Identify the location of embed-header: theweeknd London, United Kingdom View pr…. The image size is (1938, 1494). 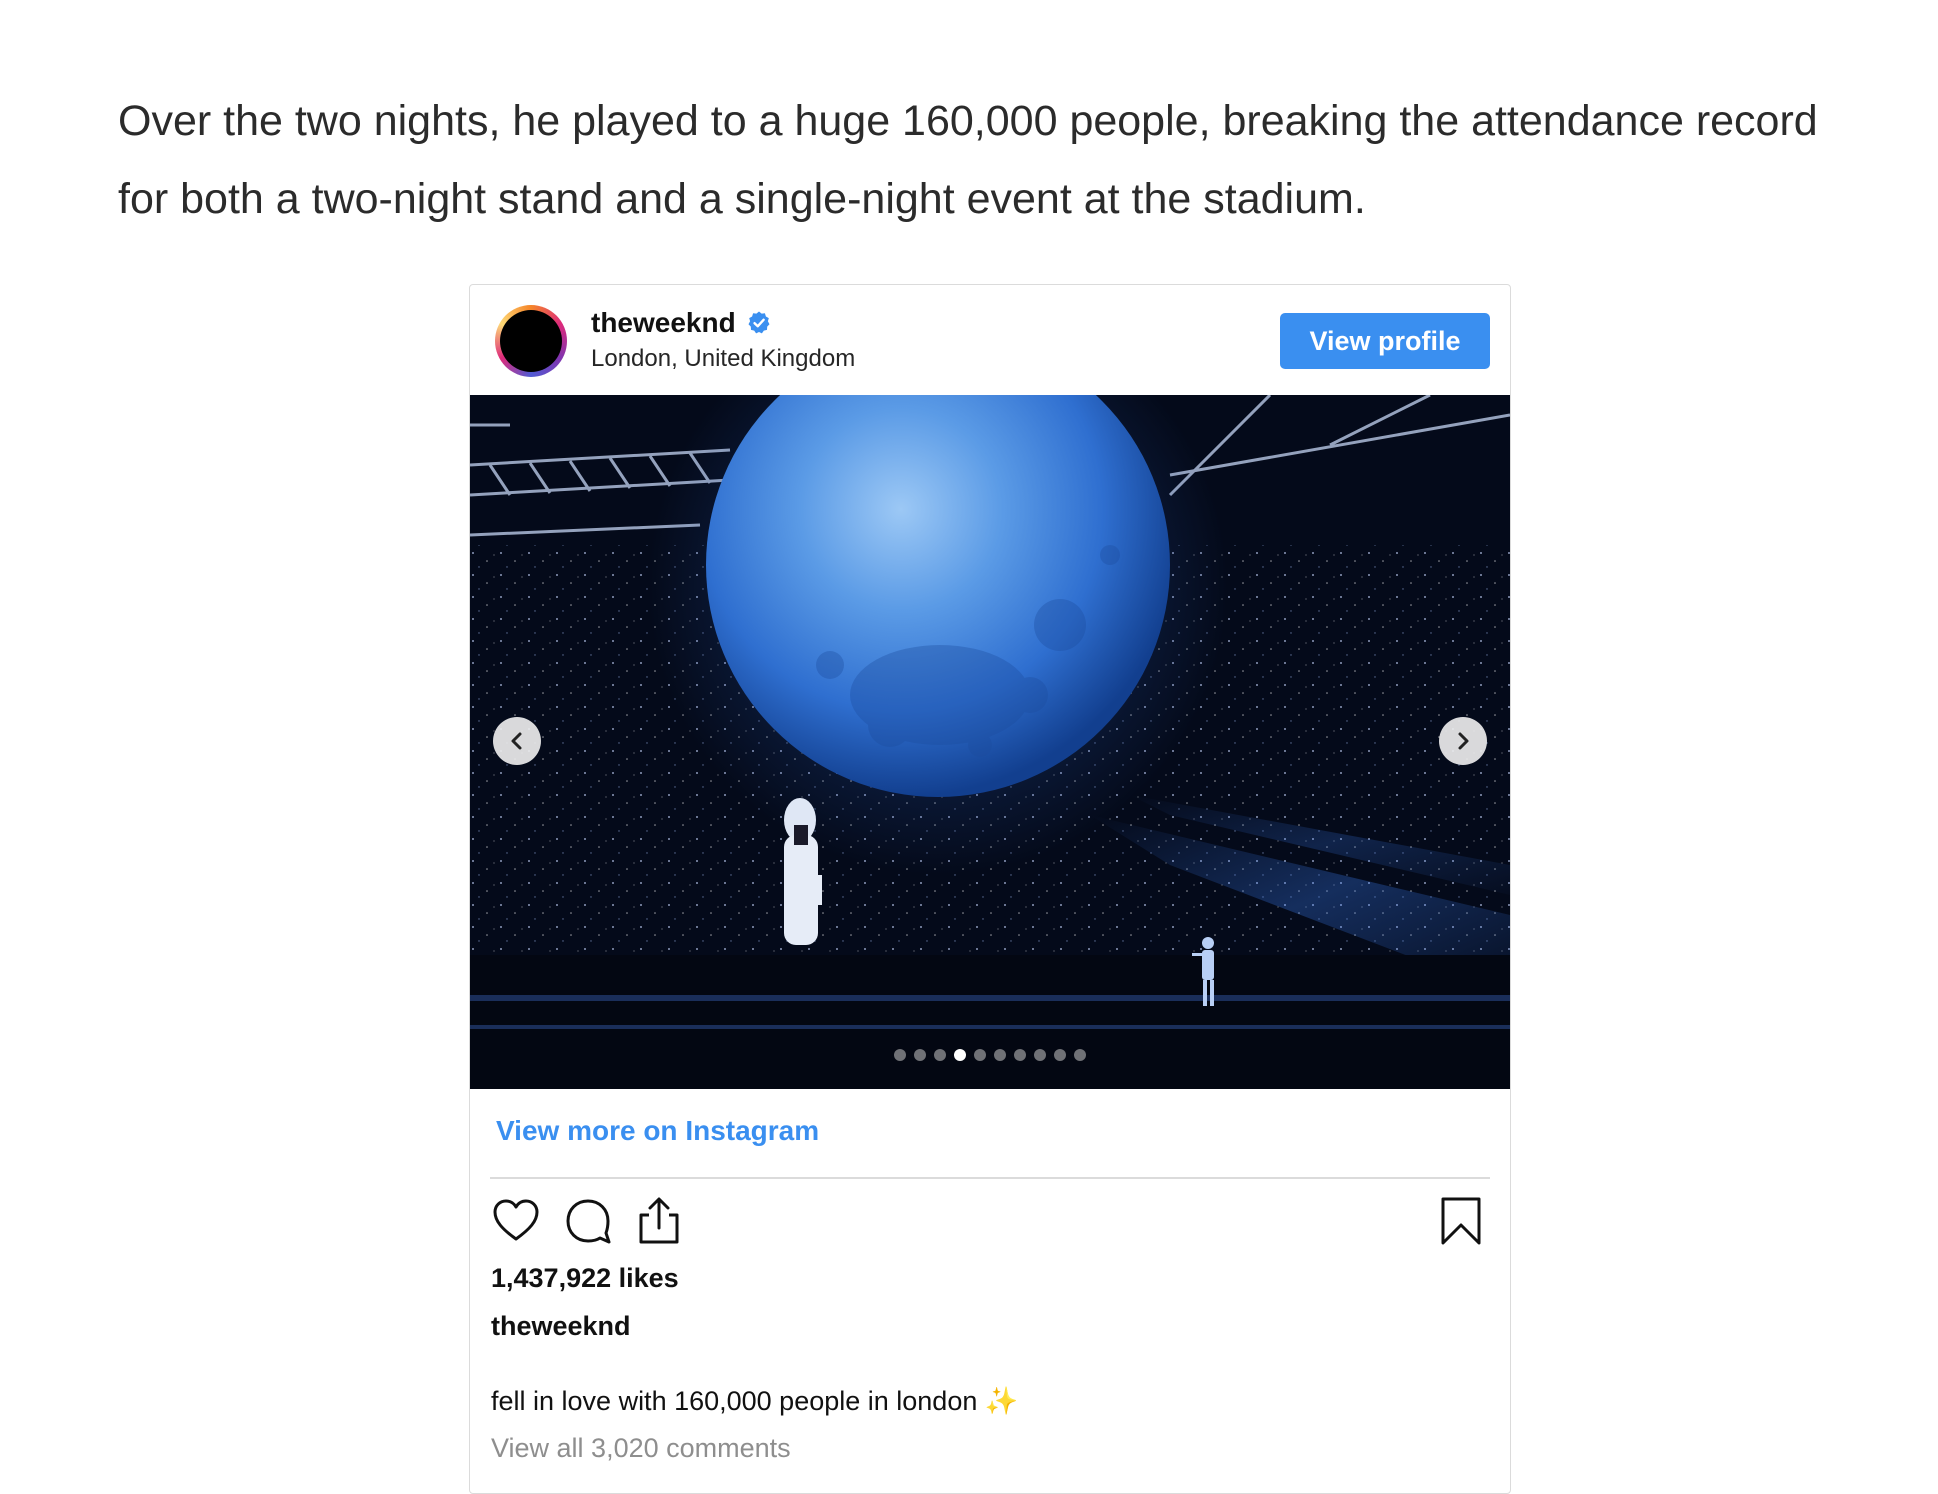
(990, 340).